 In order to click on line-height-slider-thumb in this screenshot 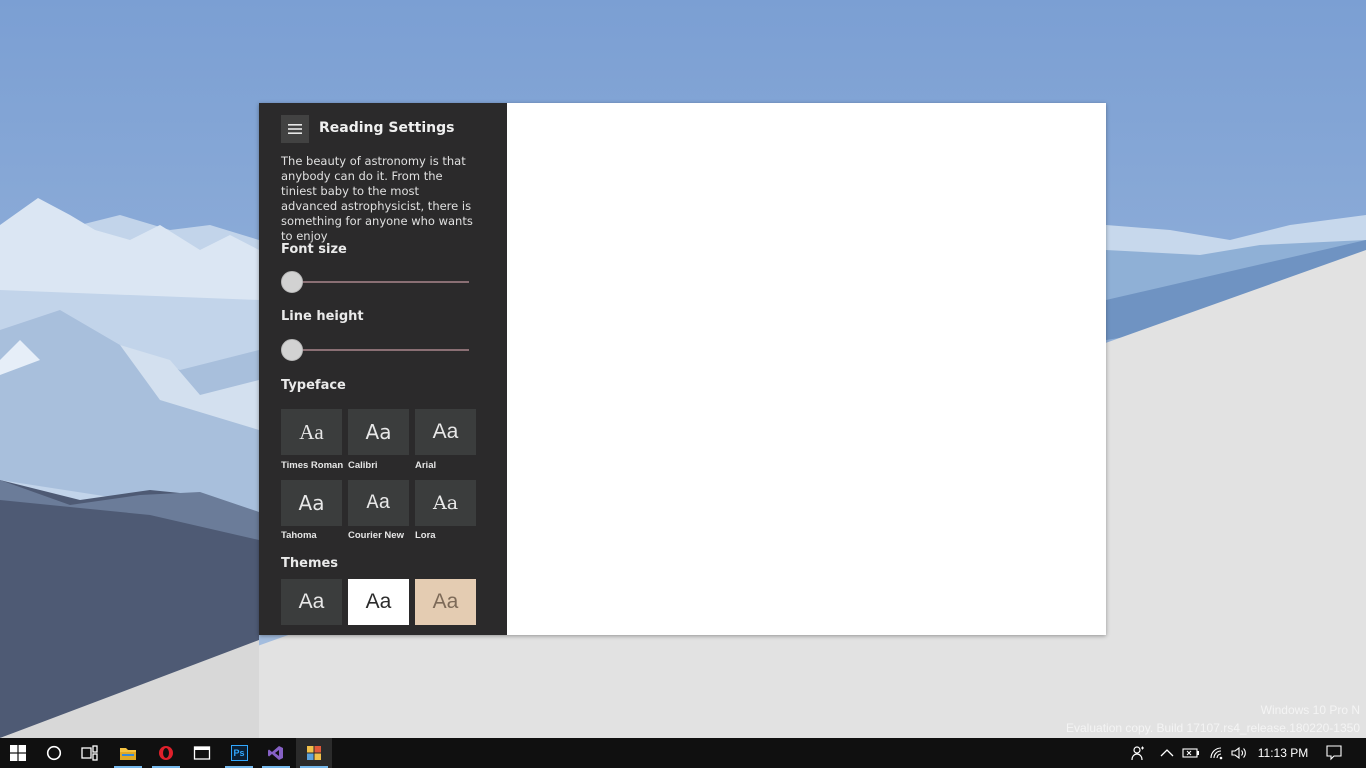, I will do `click(292, 350)`.